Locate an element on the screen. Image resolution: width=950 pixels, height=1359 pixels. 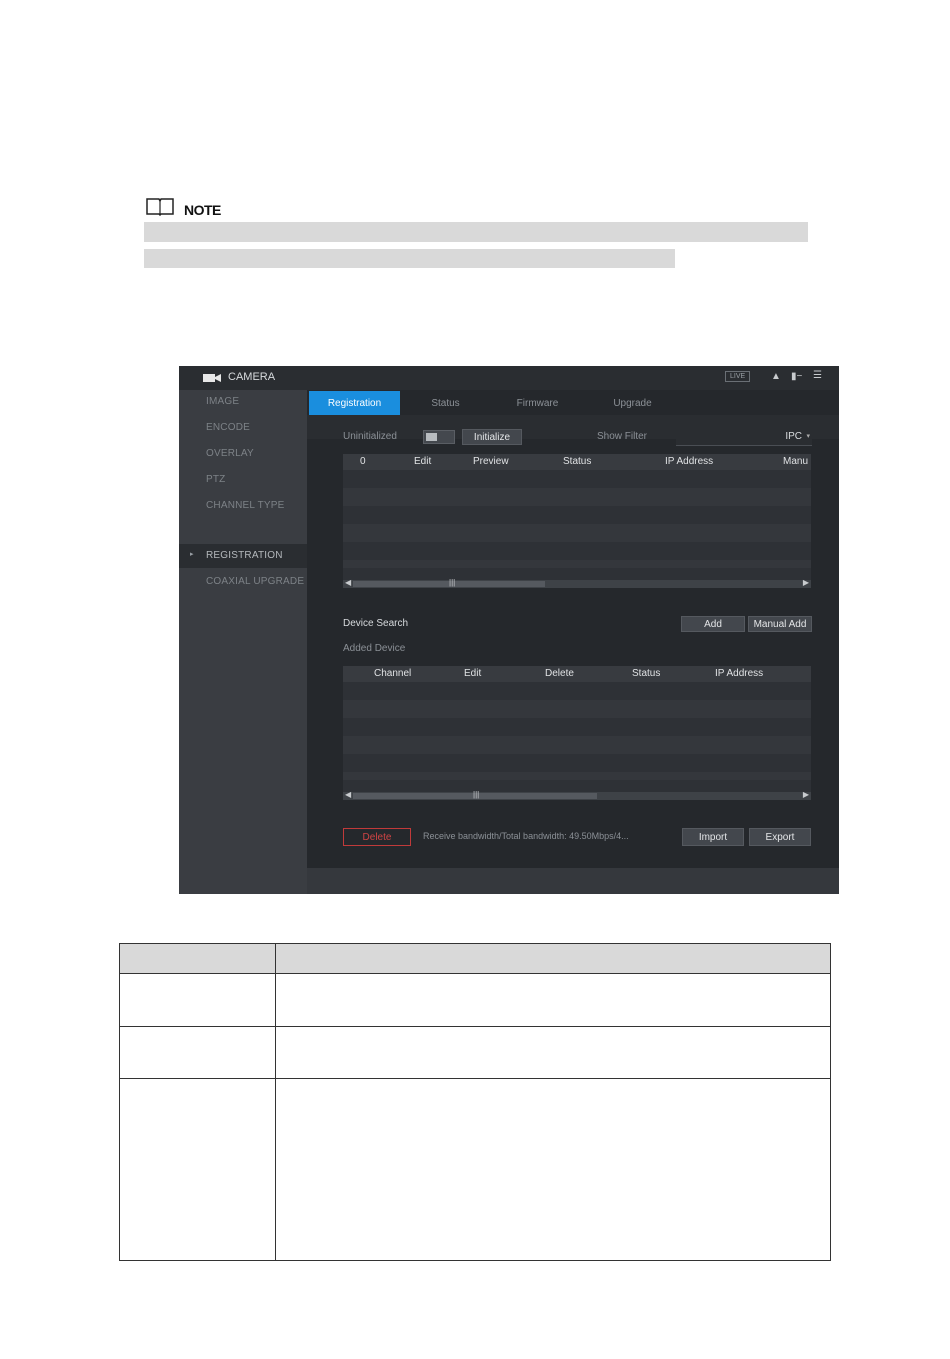
search-grid-header: 0 Edit Preview Status IP Address Manu is located at coordinates (577, 462).